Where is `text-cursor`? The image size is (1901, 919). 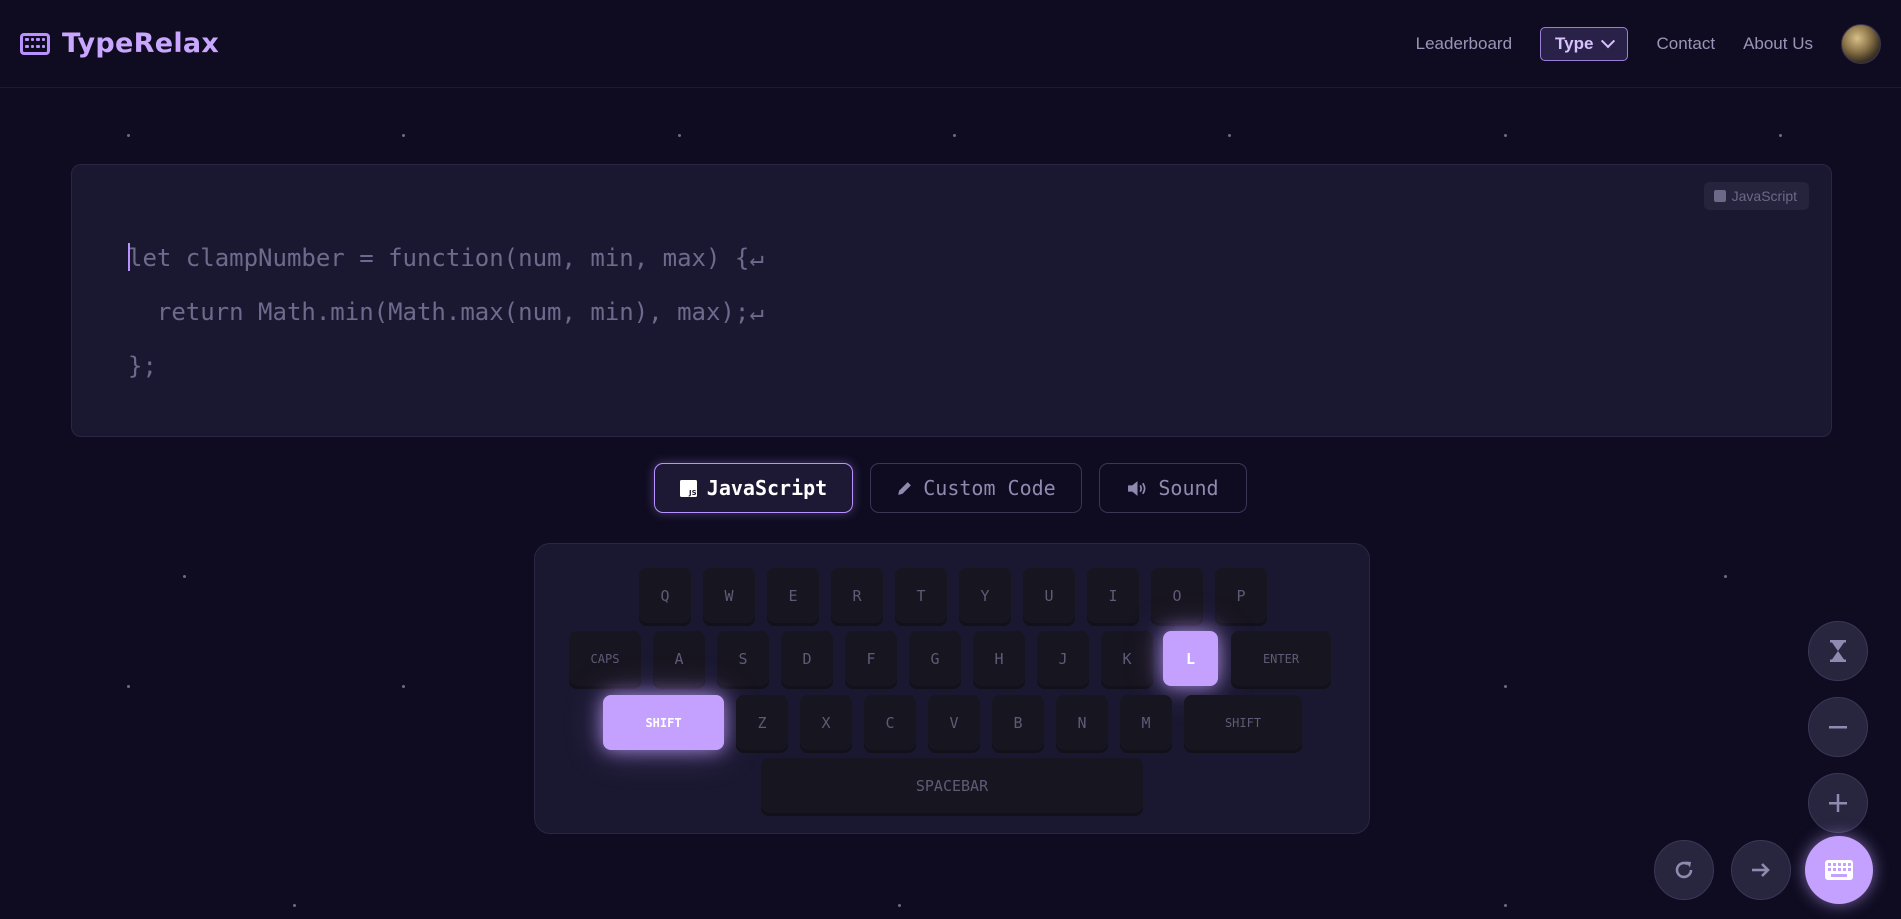
text-cursor is located at coordinates (129, 257).